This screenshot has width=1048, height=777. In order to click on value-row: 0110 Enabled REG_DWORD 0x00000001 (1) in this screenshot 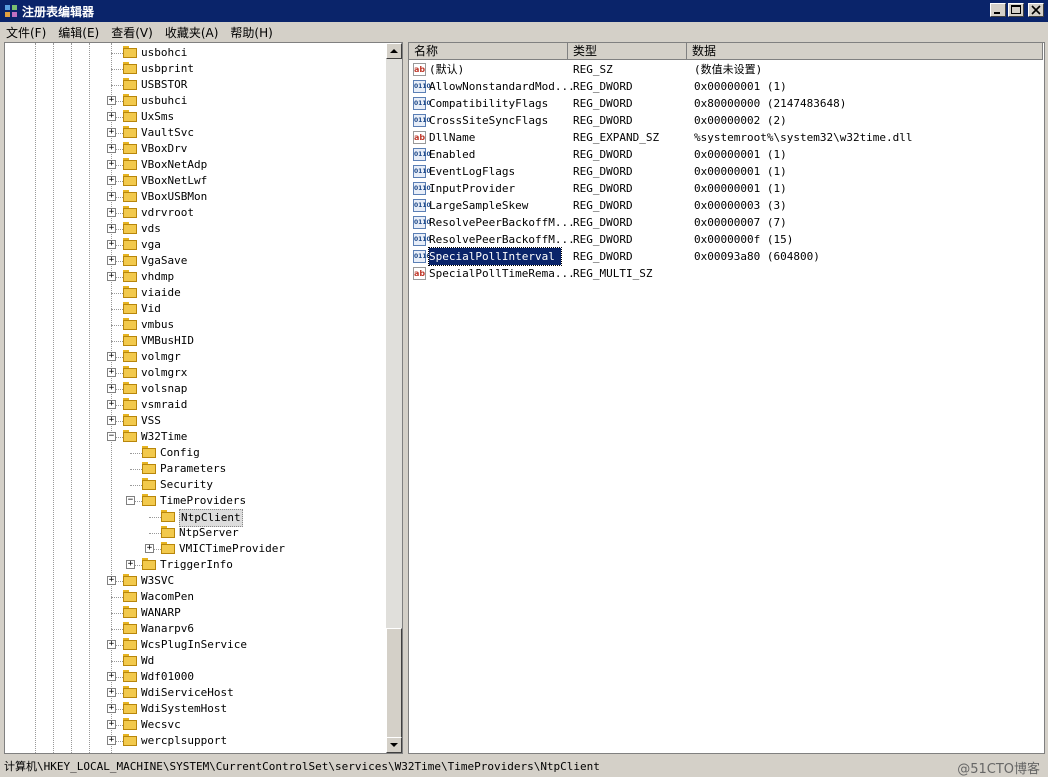, I will do `click(726, 154)`.